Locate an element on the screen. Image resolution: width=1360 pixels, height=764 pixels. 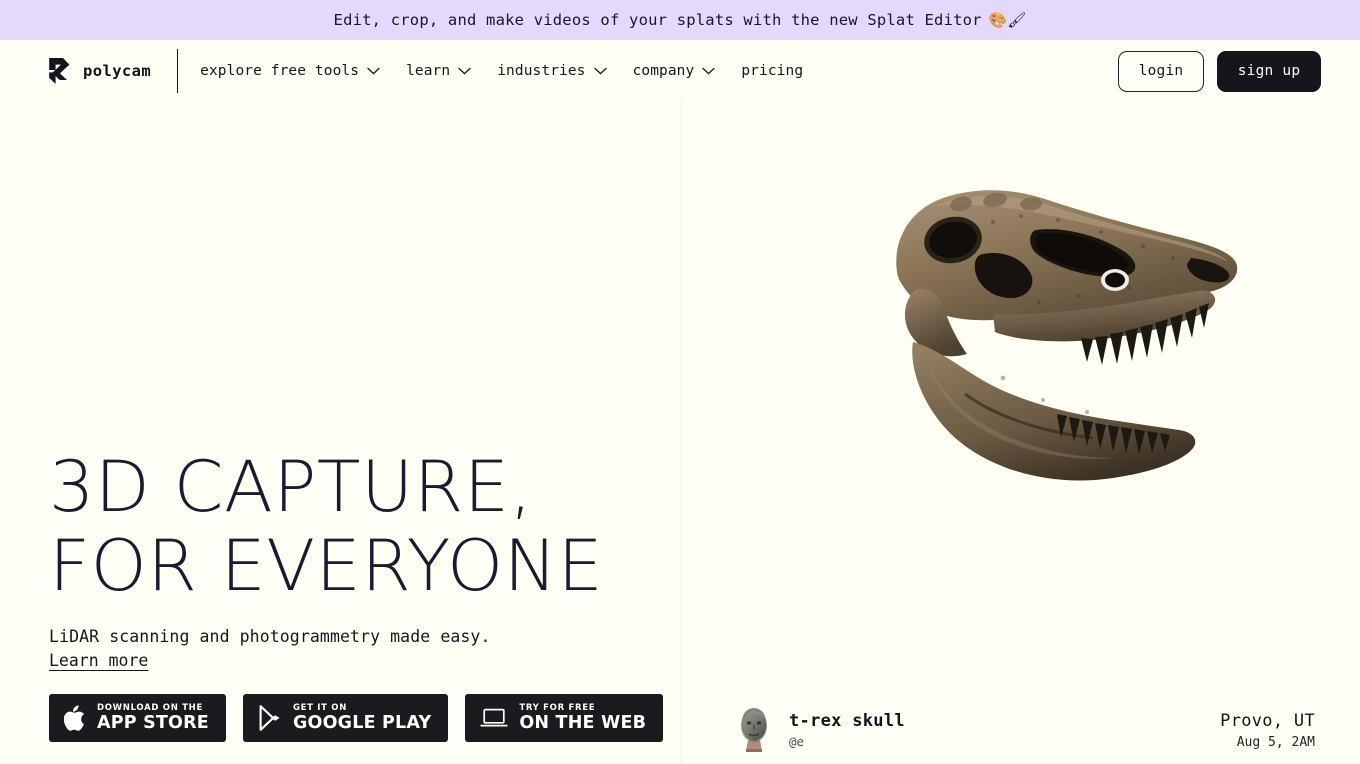
header-divider is located at coordinates (178, 71).